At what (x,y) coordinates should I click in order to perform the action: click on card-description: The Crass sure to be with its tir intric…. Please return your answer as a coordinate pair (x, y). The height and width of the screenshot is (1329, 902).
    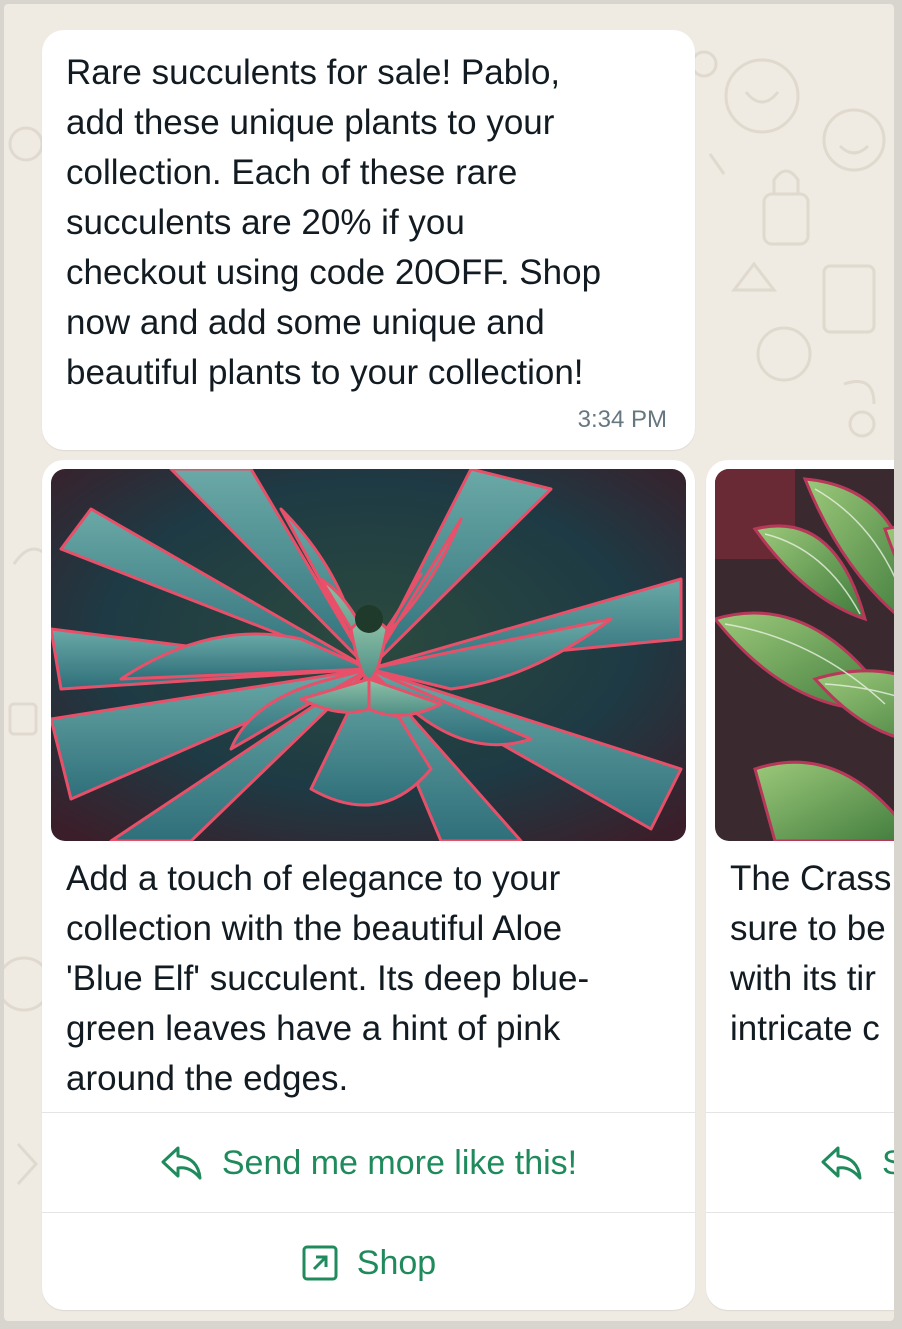
    Looking at the image, I should click on (811, 953).